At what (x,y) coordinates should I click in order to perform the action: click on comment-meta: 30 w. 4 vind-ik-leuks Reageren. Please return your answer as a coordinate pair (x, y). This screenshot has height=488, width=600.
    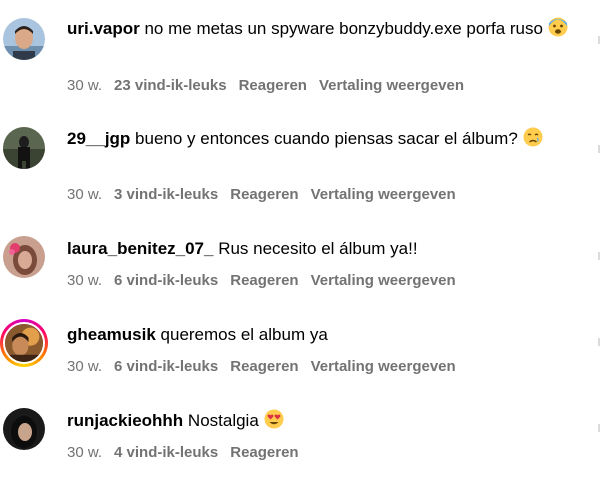
    Looking at the image, I should click on (189, 453).